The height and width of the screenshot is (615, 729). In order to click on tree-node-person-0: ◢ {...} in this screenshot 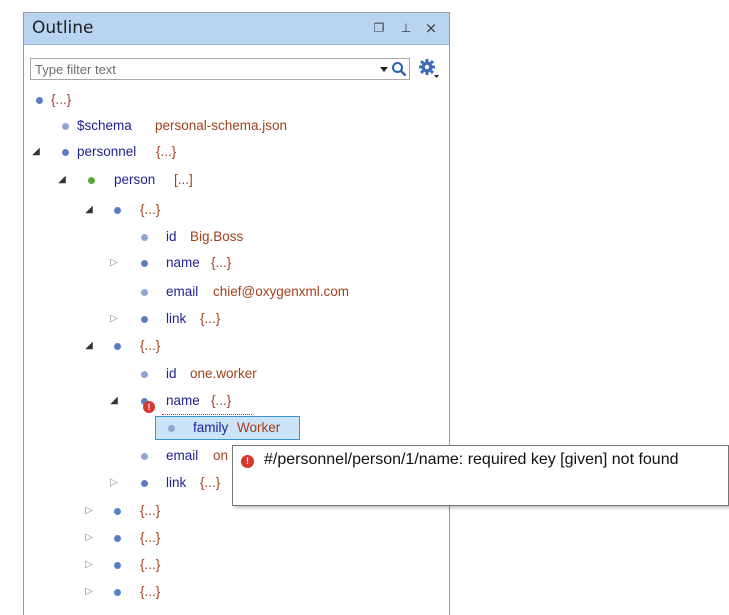, I will do `click(220, 210)`.